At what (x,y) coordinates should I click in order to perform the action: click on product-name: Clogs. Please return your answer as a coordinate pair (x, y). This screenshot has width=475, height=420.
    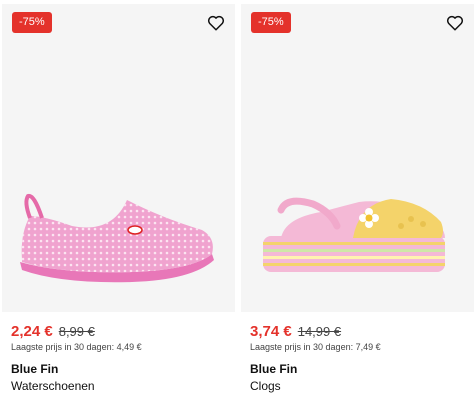
    Looking at the image, I should click on (360, 386).